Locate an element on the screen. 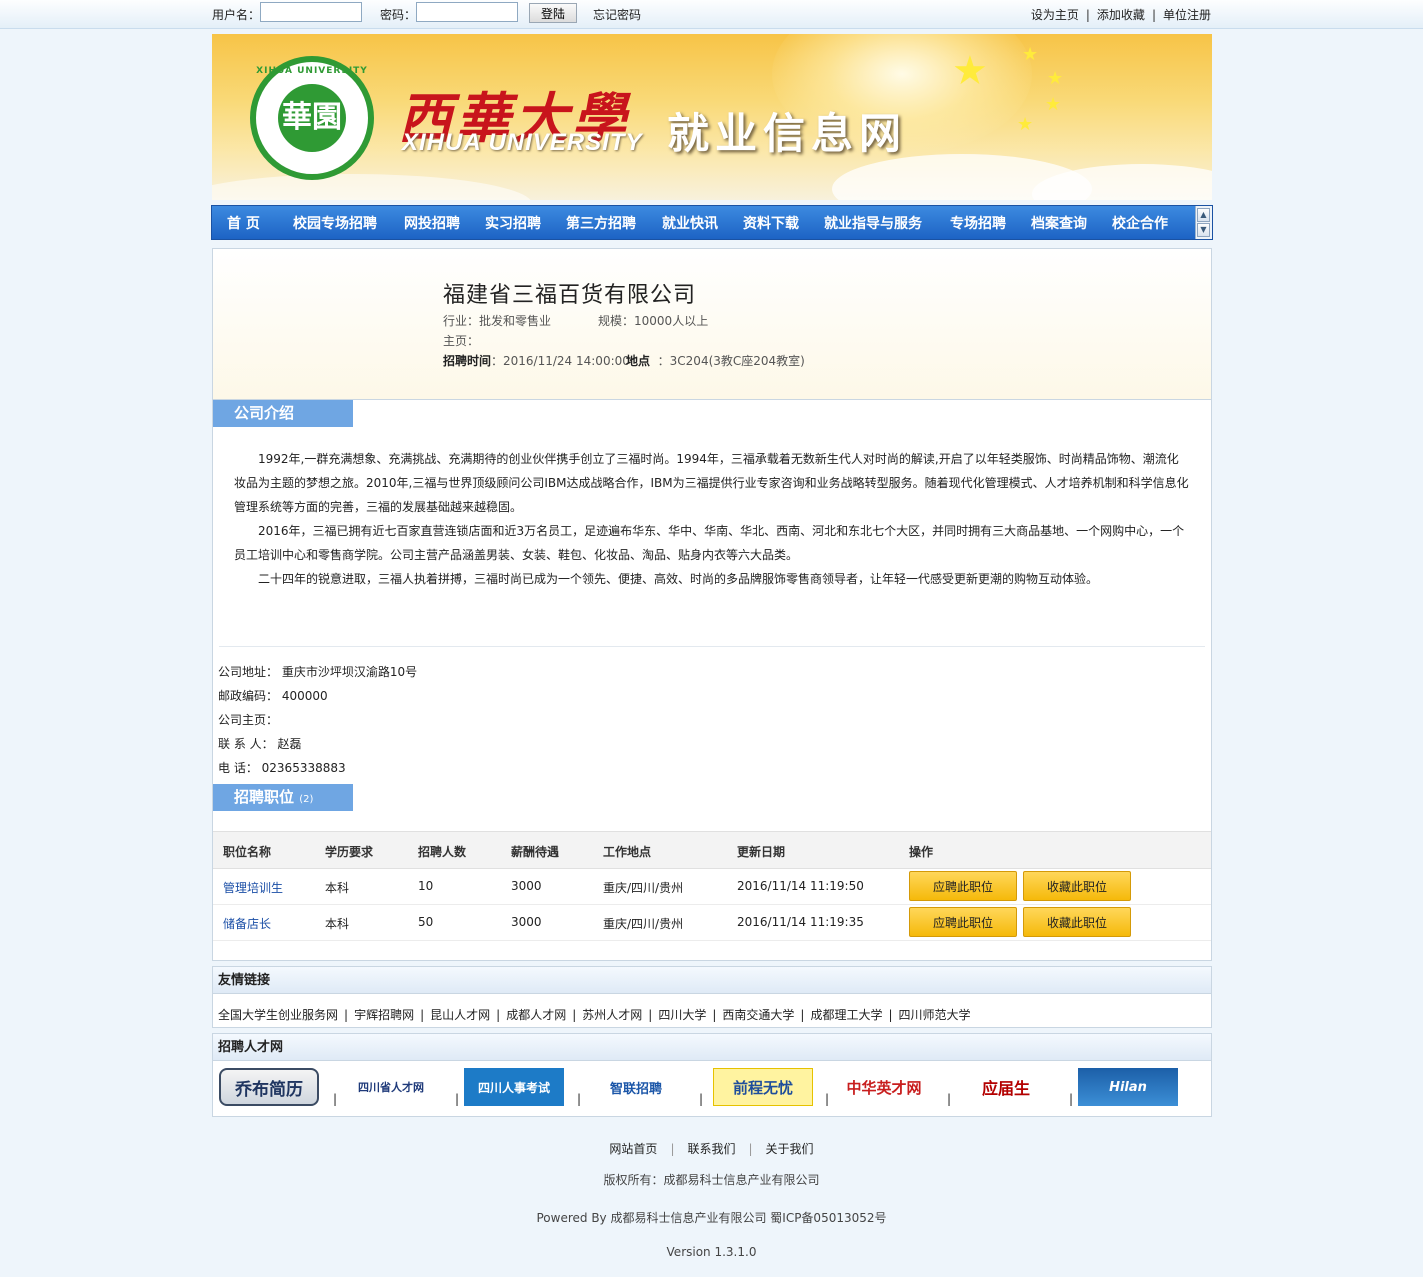 This screenshot has width=1423, height=1277. footer-home-link: 网站首页 is located at coordinates (633, 1149).